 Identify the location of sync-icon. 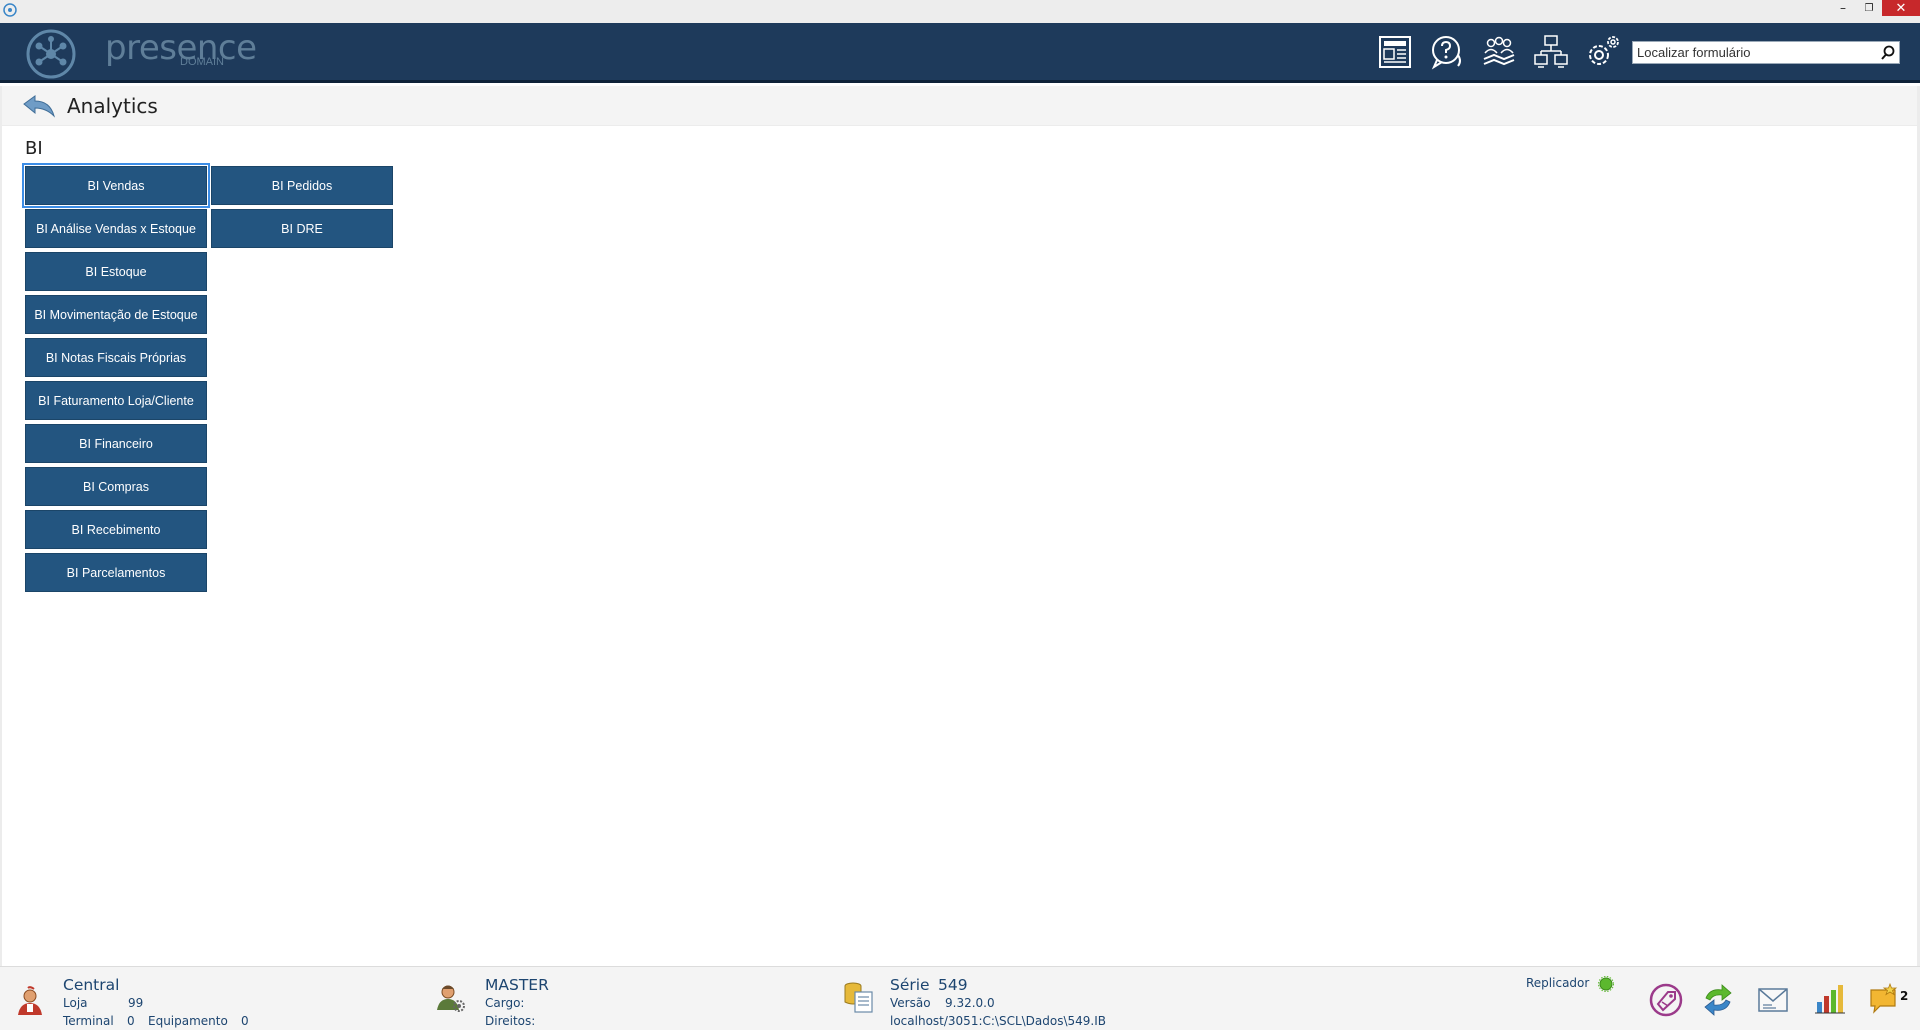
(1718, 1000).